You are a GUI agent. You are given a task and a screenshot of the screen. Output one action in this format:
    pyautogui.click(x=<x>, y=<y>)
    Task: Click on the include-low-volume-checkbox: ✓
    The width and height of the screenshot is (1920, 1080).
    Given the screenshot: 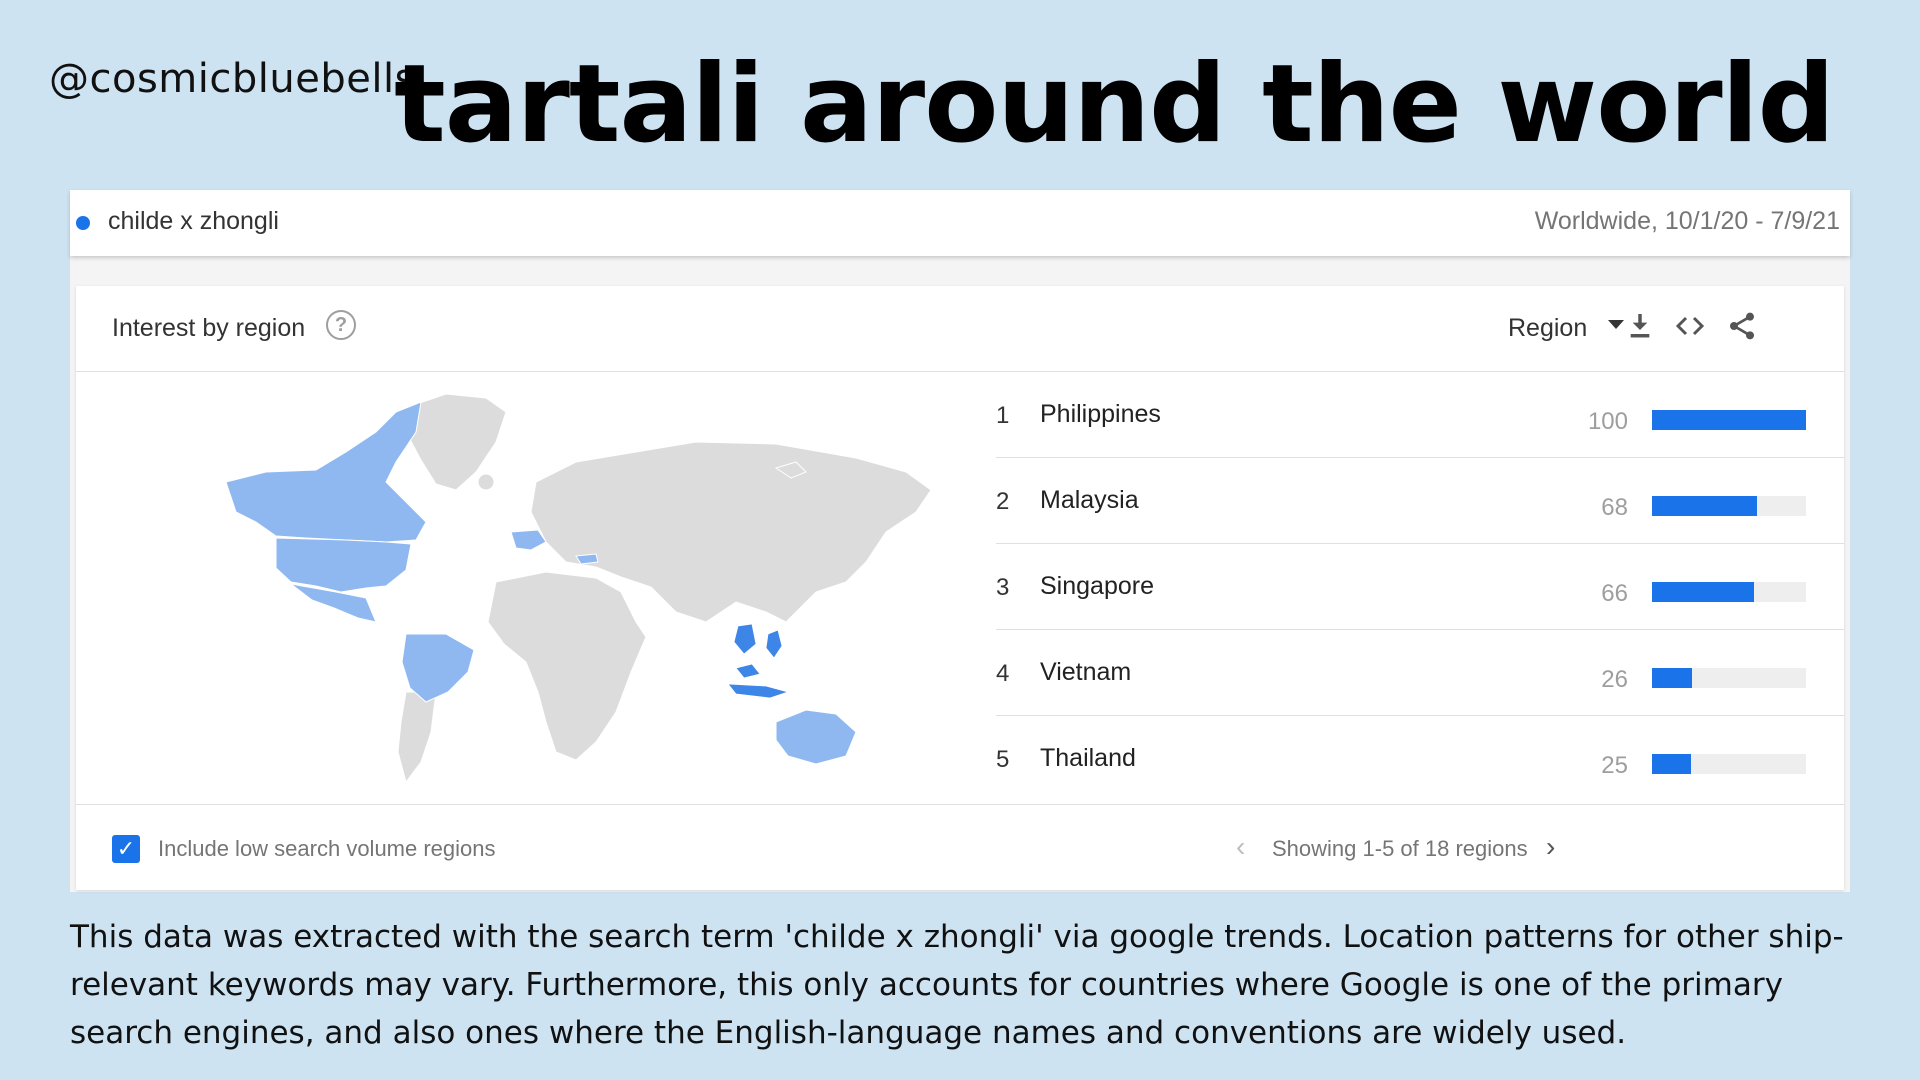 What is the action you would take?
    pyautogui.click(x=126, y=849)
    